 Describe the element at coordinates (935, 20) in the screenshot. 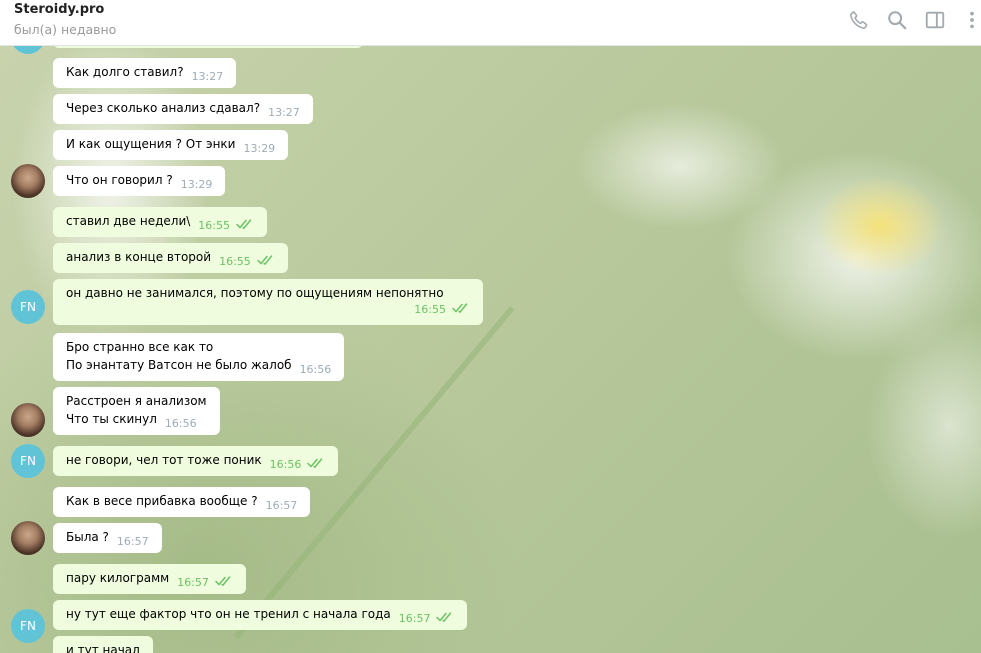

I see `sidebar-toggle-icon` at that location.